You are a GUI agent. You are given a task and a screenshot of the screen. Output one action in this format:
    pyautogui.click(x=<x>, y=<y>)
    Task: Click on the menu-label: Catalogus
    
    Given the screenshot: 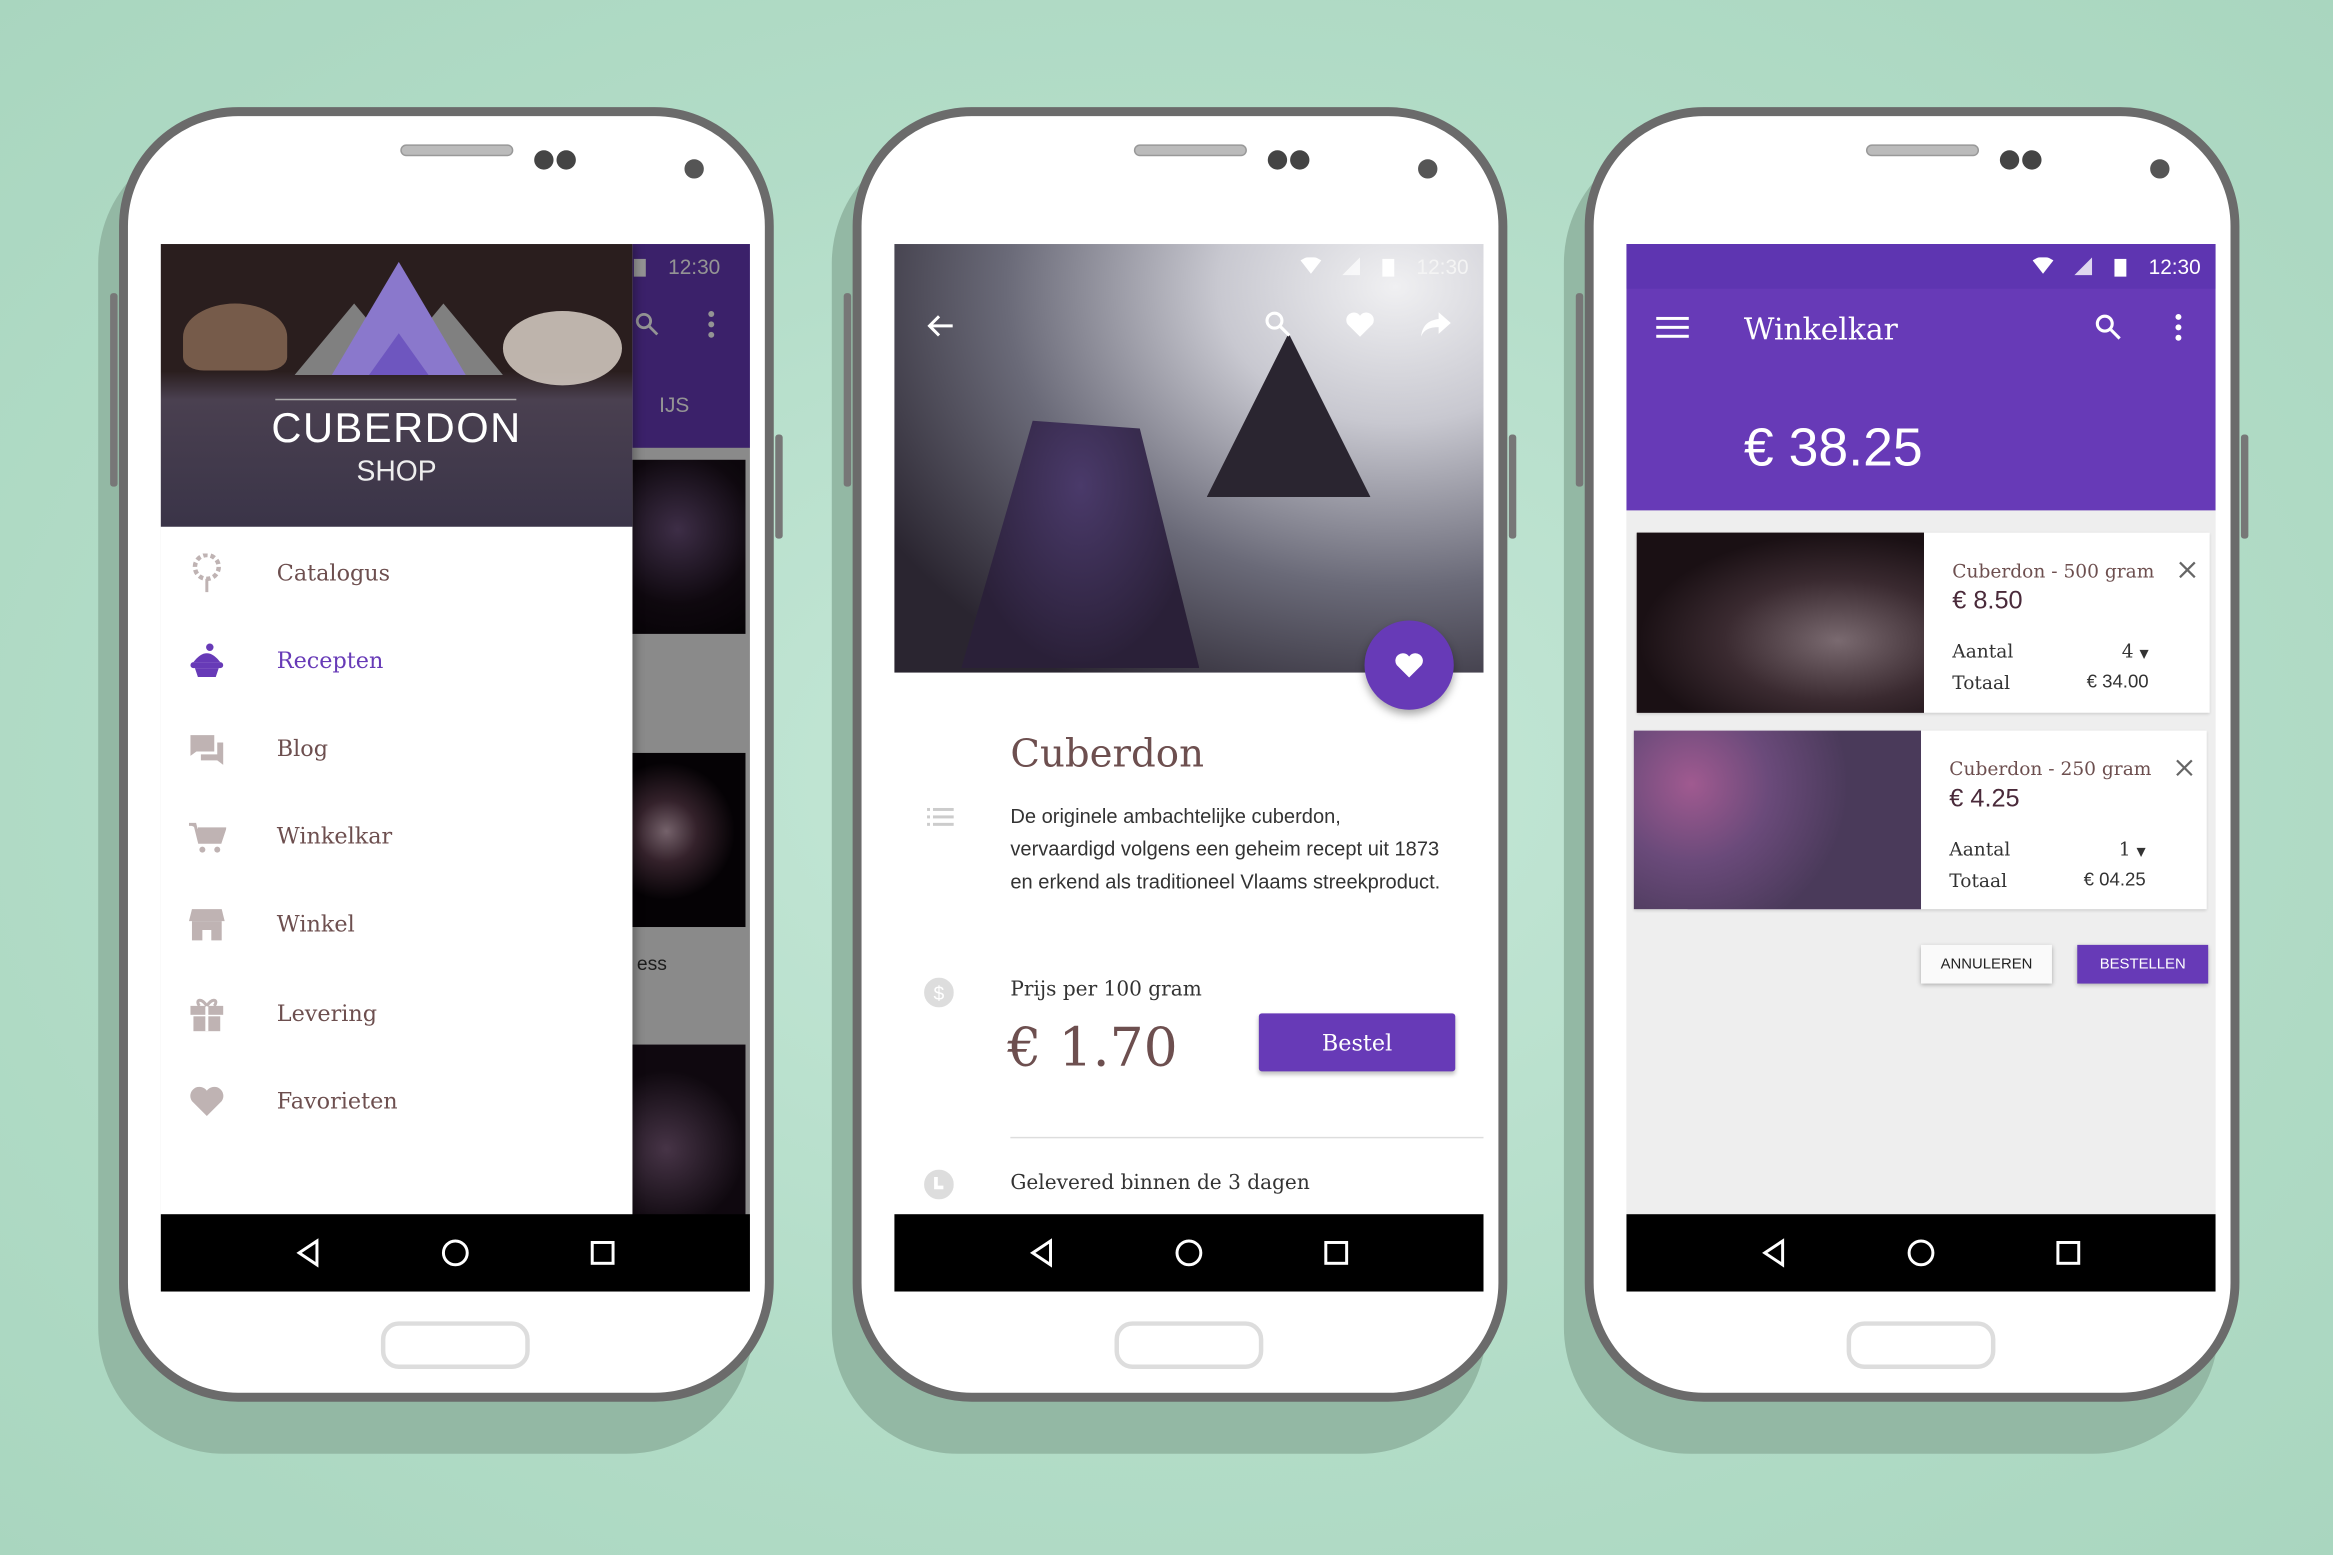 What is the action you would take?
    pyautogui.click(x=333, y=573)
    